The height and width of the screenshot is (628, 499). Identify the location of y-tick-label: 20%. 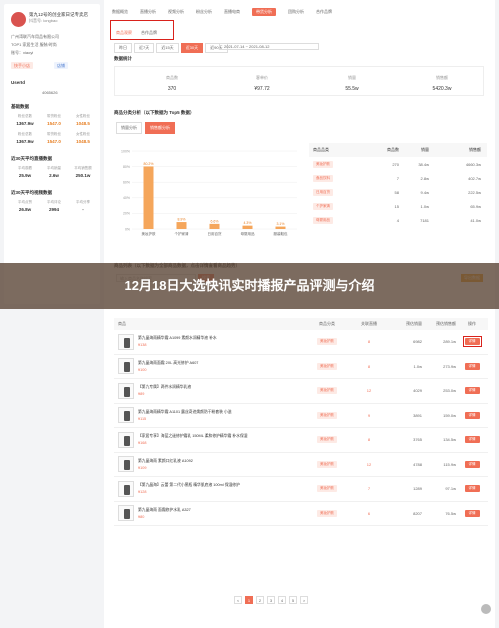
(126, 214).